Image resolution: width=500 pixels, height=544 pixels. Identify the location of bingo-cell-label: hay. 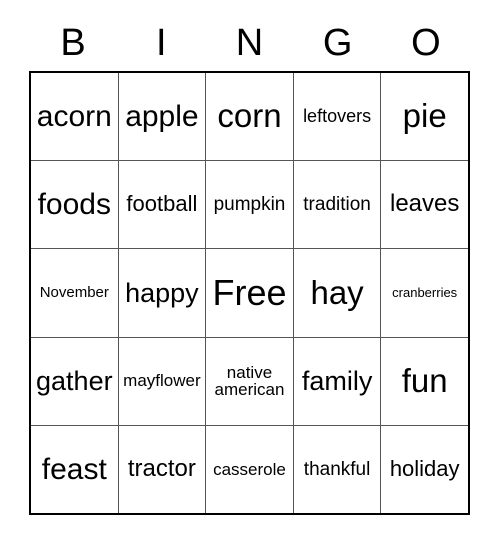
(337, 292).